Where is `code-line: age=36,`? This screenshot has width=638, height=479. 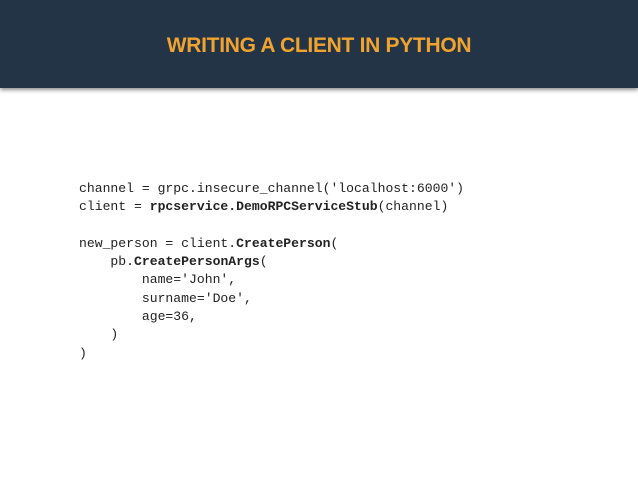 code-line: age=36, is located at coordinates (138, 317).